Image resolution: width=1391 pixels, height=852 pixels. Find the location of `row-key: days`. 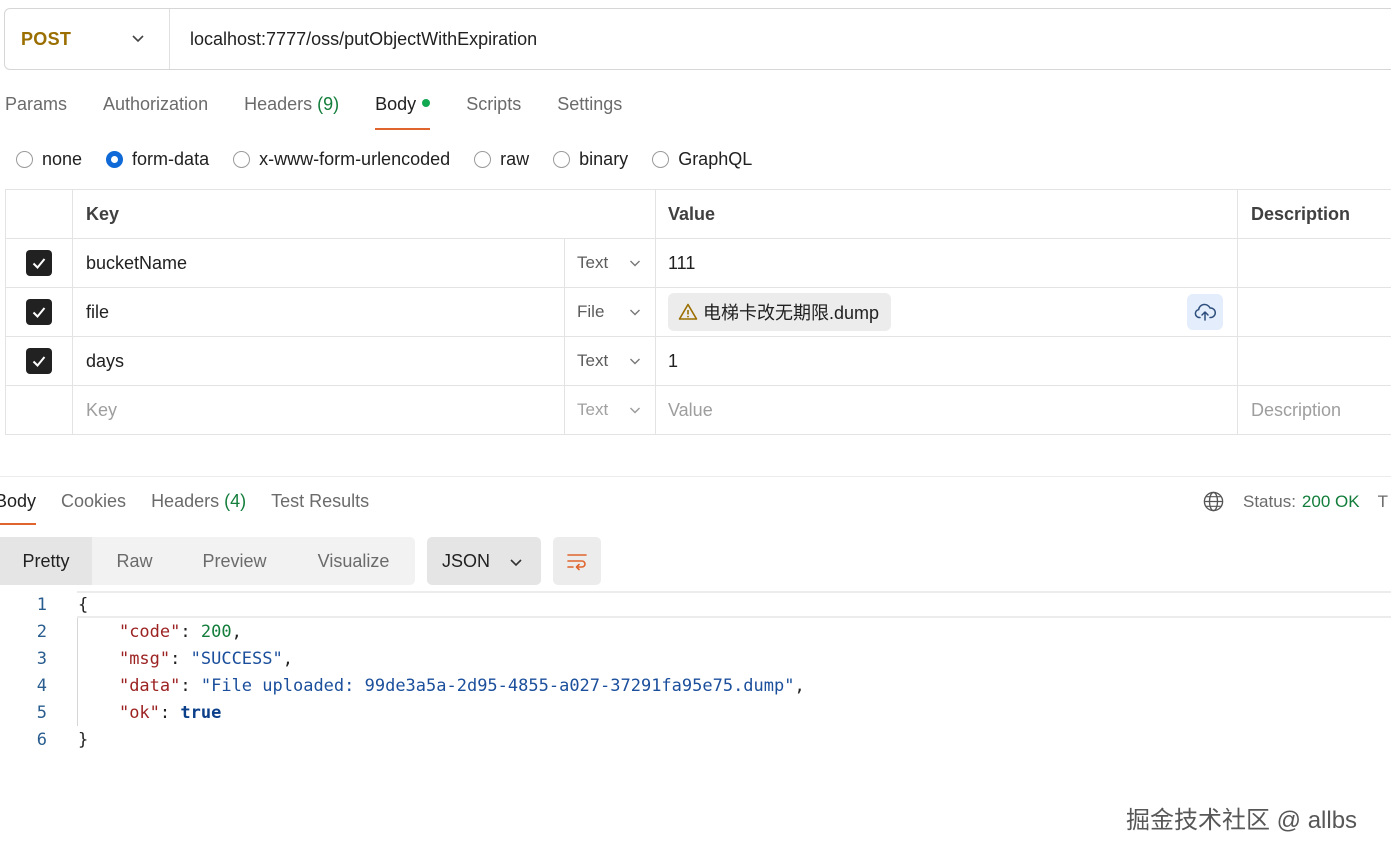

row-key: days is located at coordinates (319, 361).